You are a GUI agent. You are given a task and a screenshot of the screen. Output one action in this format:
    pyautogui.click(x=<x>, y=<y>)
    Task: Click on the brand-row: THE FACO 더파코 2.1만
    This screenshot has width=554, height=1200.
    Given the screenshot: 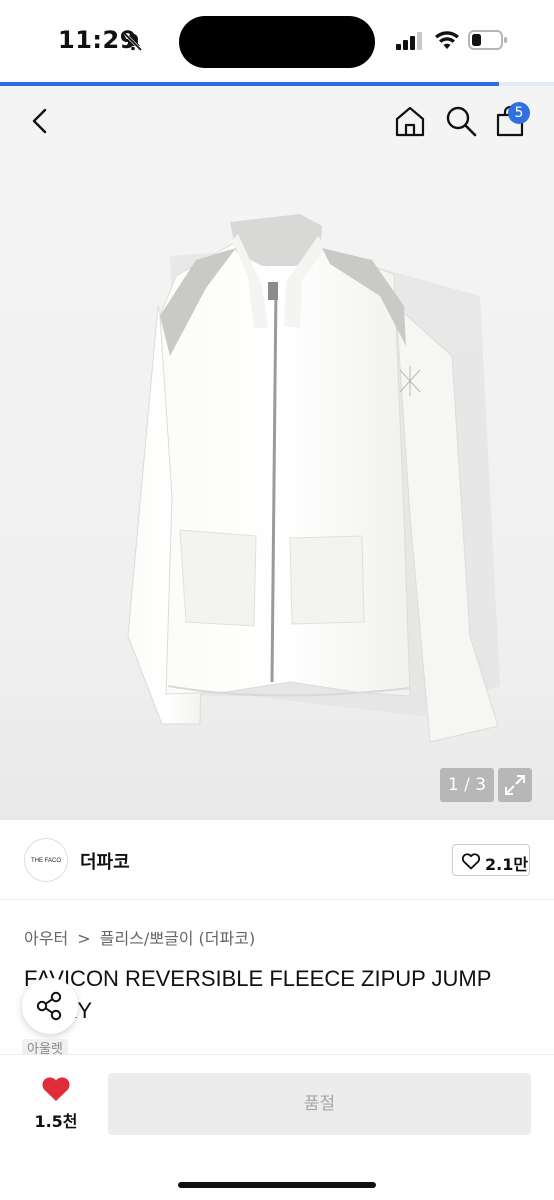 What is the action you would take?
    pyautogui.click(x=277, y=860)
    